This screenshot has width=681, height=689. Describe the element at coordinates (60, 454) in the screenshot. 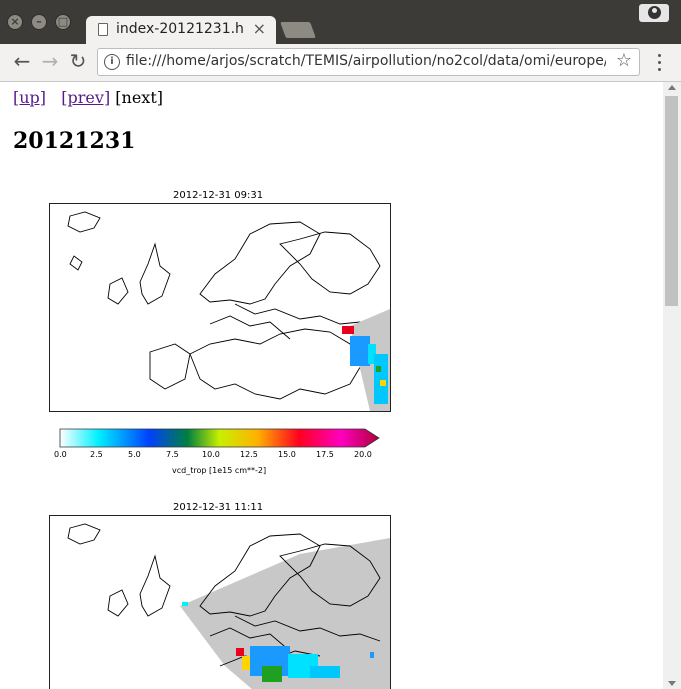

I see `colorbar-tick: 0.0` at that location.